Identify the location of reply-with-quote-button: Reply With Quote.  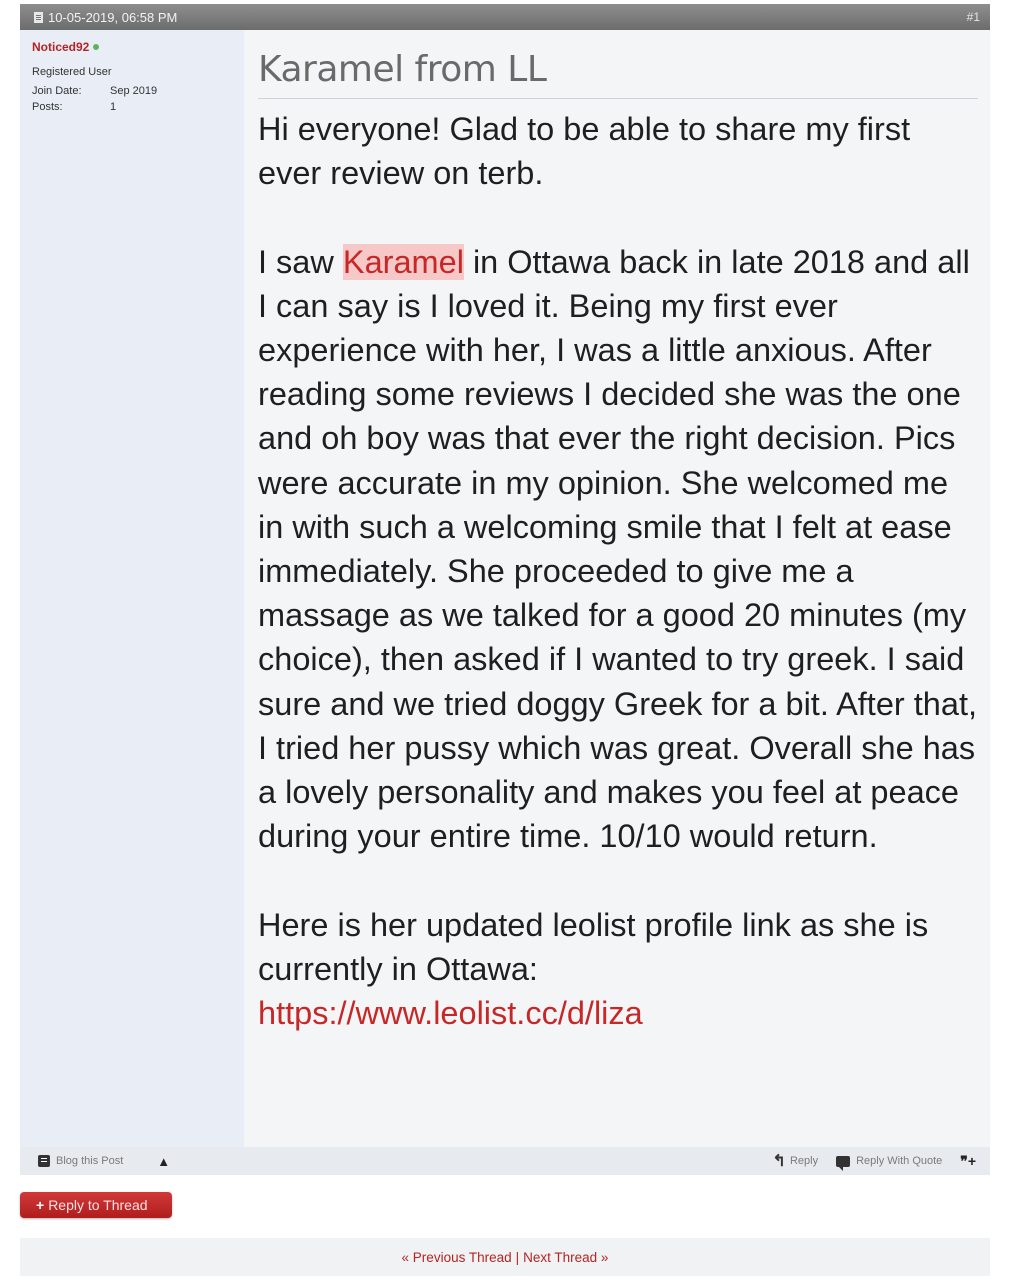
(889, 1163).